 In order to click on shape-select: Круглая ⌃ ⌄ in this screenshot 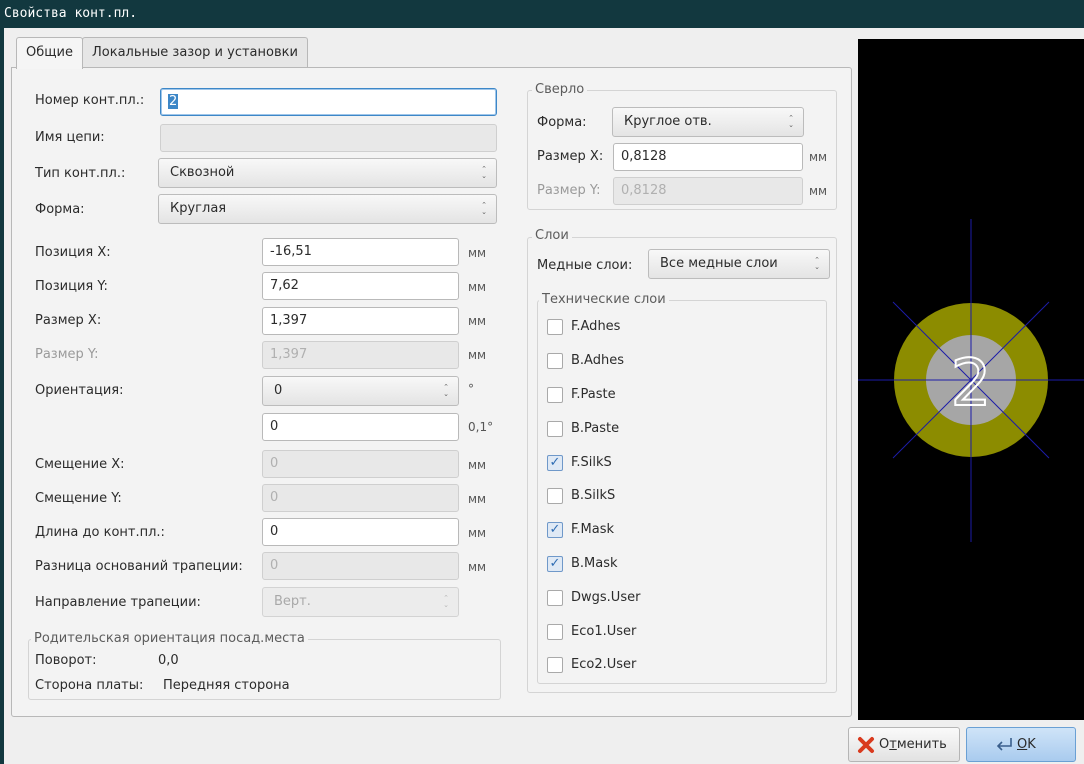, I will do `click(327, 209)`.